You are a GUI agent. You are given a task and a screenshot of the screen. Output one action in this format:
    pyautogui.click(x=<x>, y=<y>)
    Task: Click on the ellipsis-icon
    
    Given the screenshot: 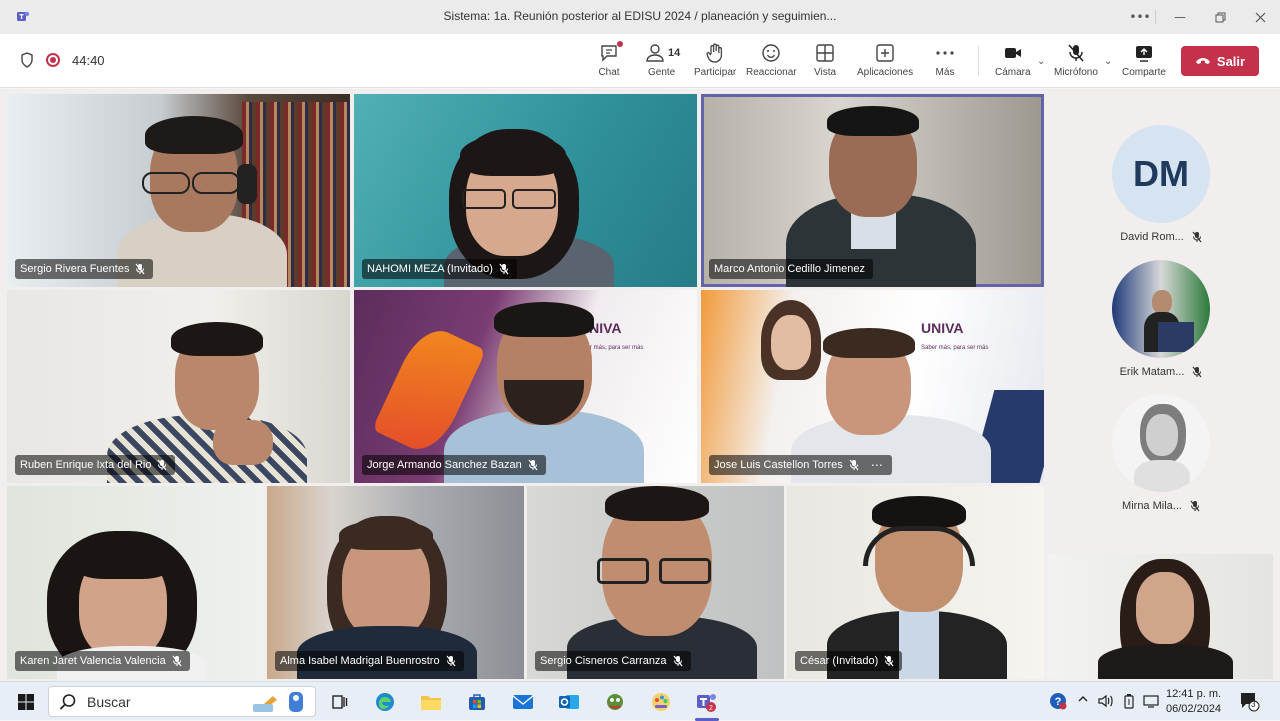 What is the action you would take?
    pyautogui.click(x=945, y=53)
    